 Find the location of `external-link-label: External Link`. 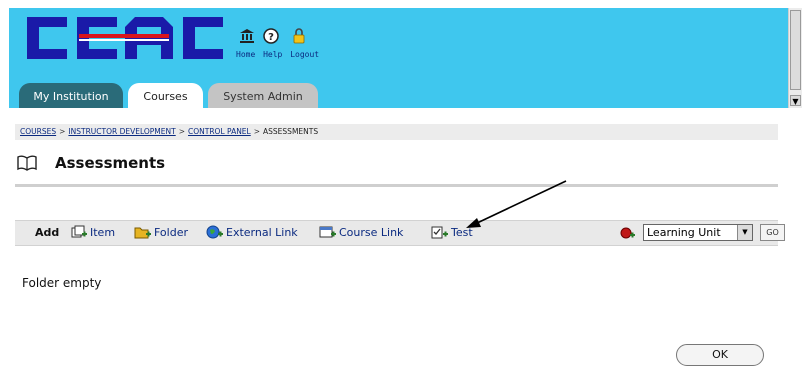

external-link-label: External Link is located at coordinates (262, 232).